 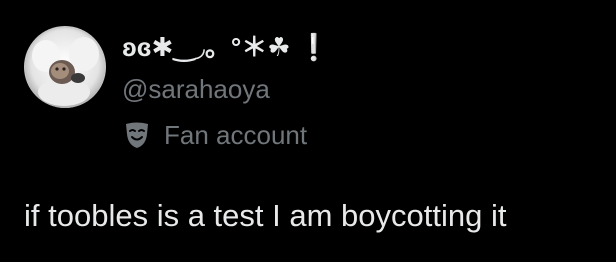 What do you see at coordinates (236, 135) in the screenshot?
I see `account-label-text: Fan account` at bounding box center [236, 135].